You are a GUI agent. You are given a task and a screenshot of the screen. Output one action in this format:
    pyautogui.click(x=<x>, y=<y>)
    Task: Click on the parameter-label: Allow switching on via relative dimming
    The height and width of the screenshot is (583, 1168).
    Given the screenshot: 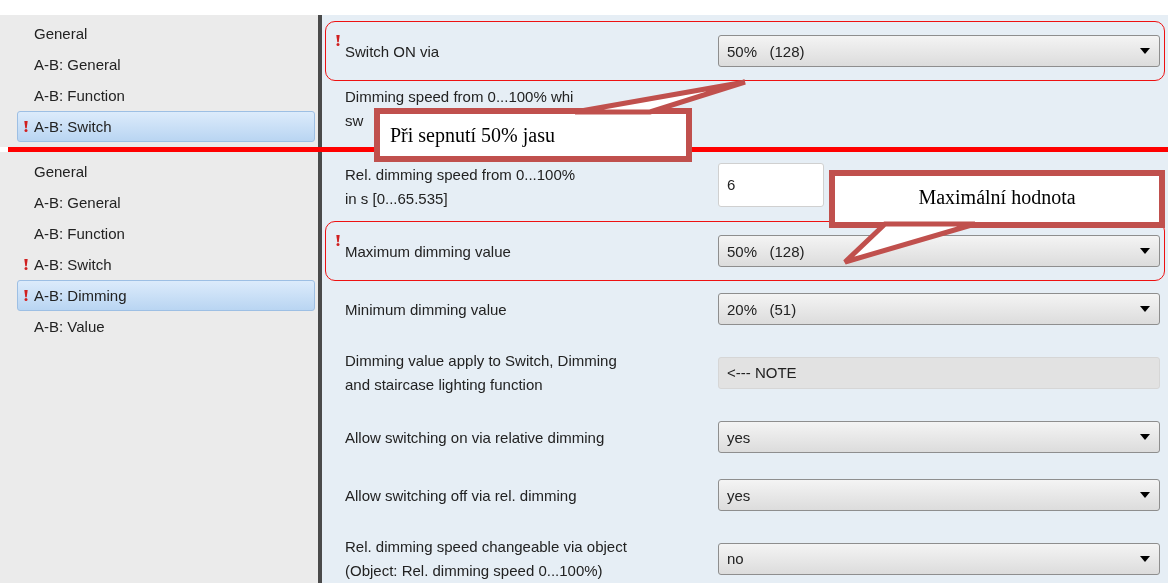 What is the action you would take?
    pyautogui.click(x=475, y=437)
    